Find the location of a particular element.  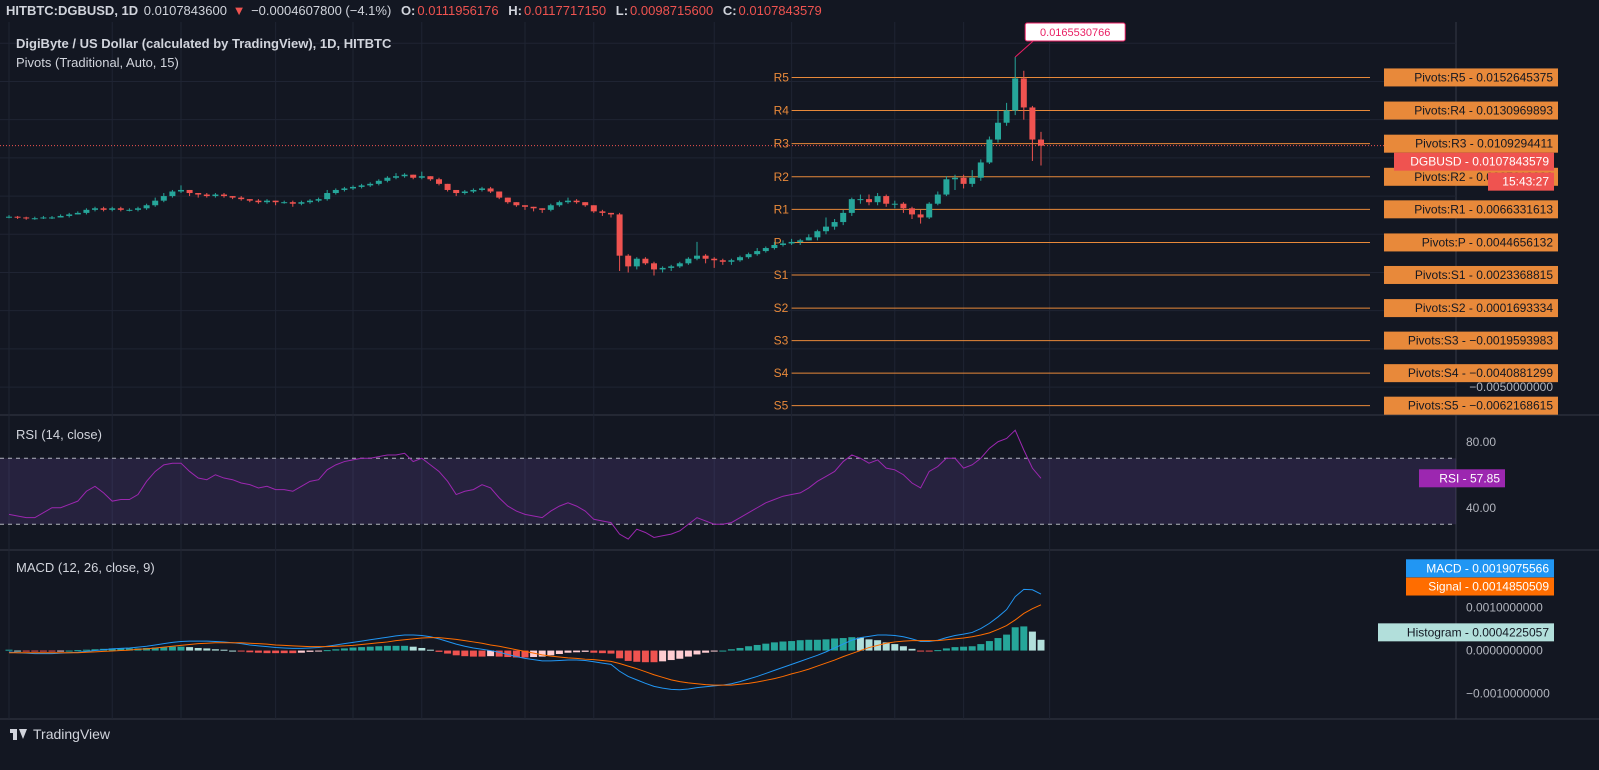

signal-tag: Signal - 0.0014850509 is located at coordinates (1480, 586).